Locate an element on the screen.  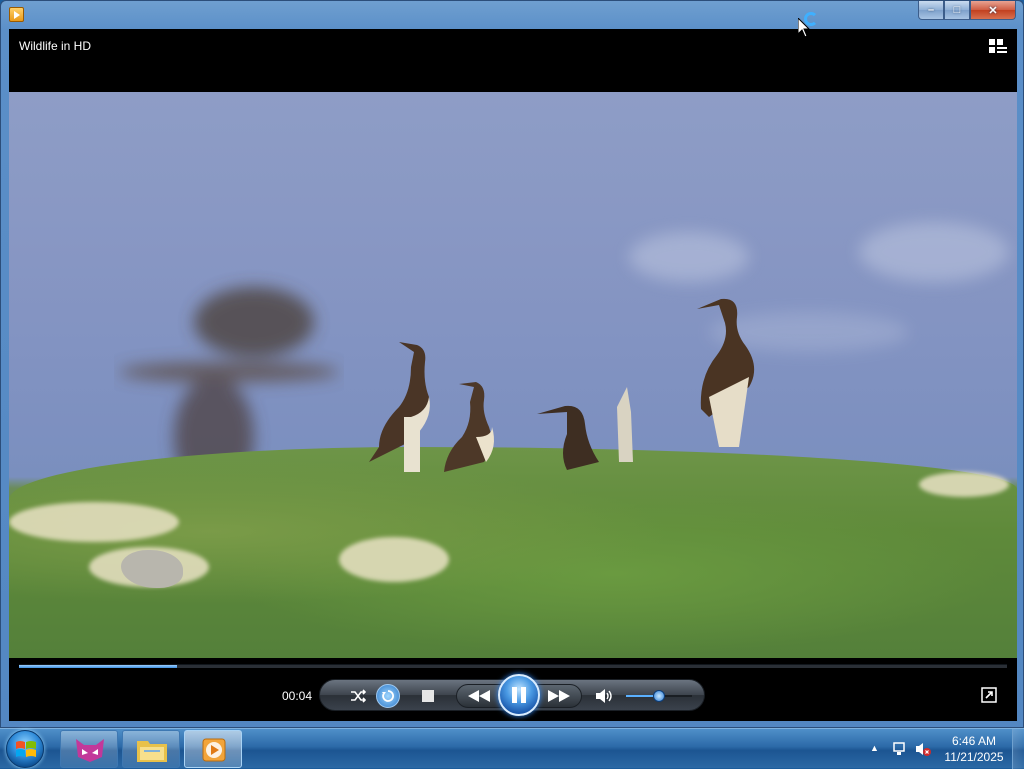
start-button is located at coordinates (25, 749).